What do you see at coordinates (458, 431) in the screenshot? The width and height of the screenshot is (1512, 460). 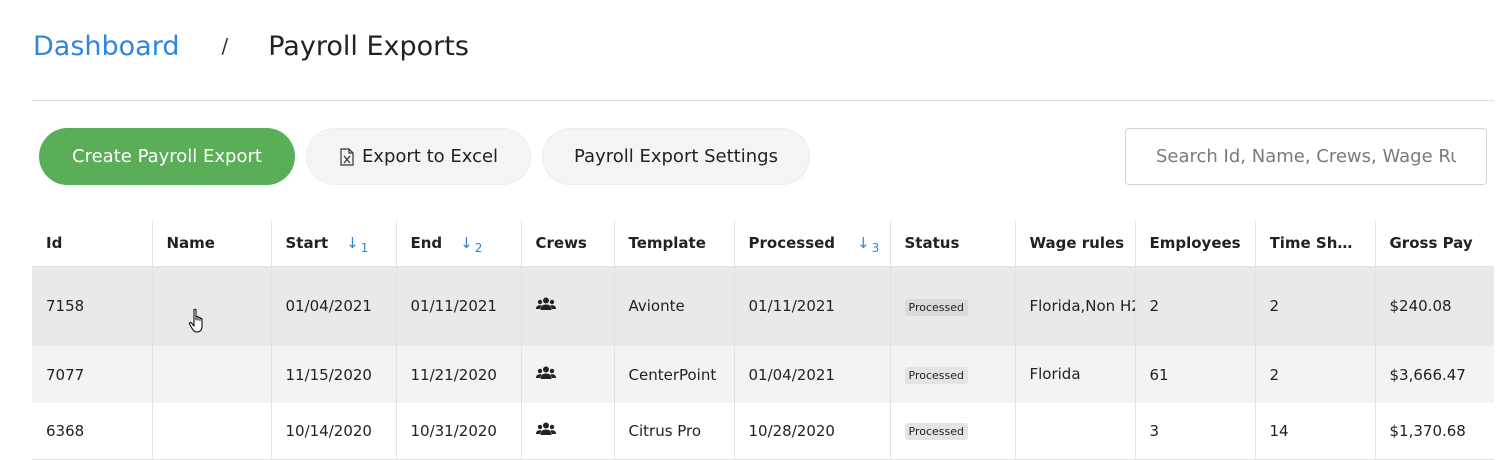 I see `cell-end: 10/31/2020` at bounding box center [458, 431].